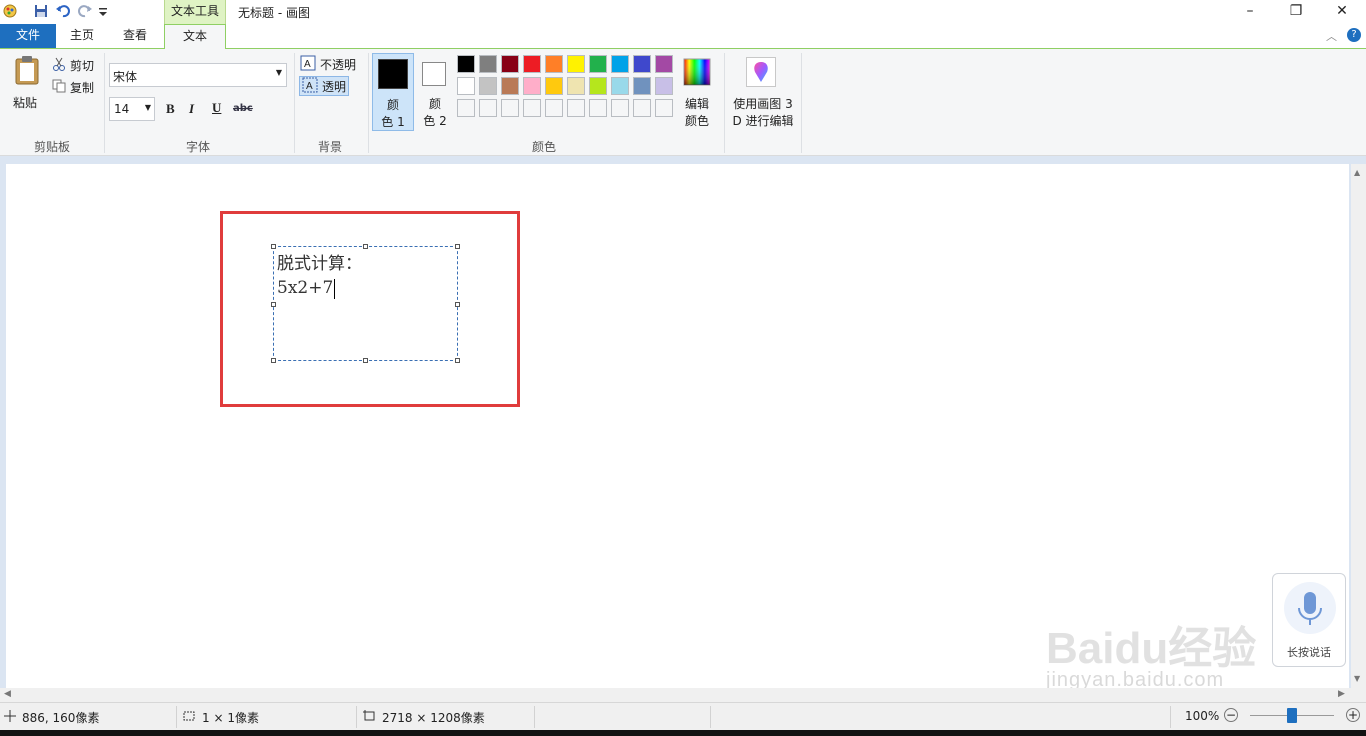  I want to click on scroll-right-icon: ▶, so click(1341, 694).